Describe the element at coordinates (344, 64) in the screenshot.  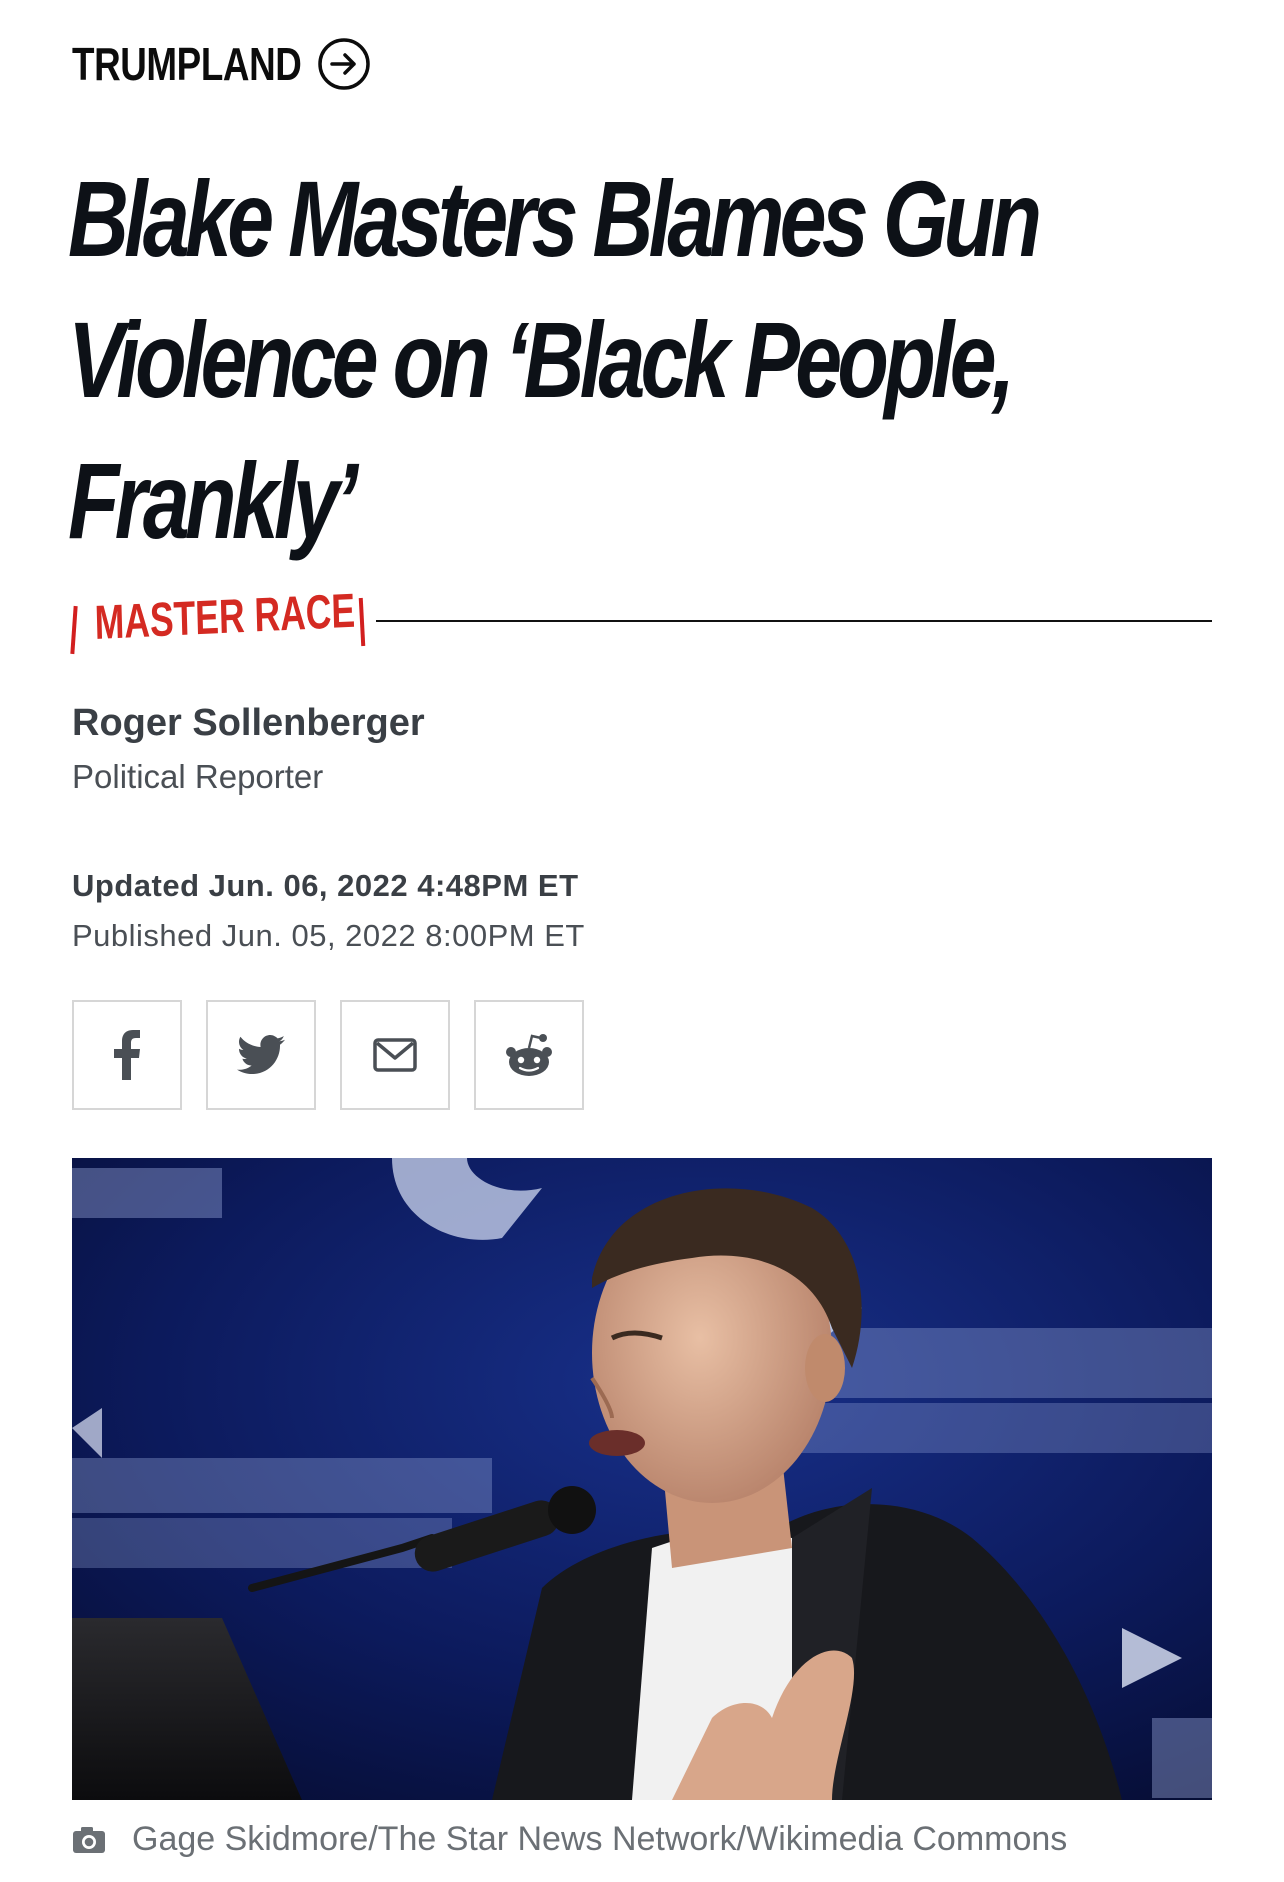
I see `arrow-right-circle-icon` at that location.